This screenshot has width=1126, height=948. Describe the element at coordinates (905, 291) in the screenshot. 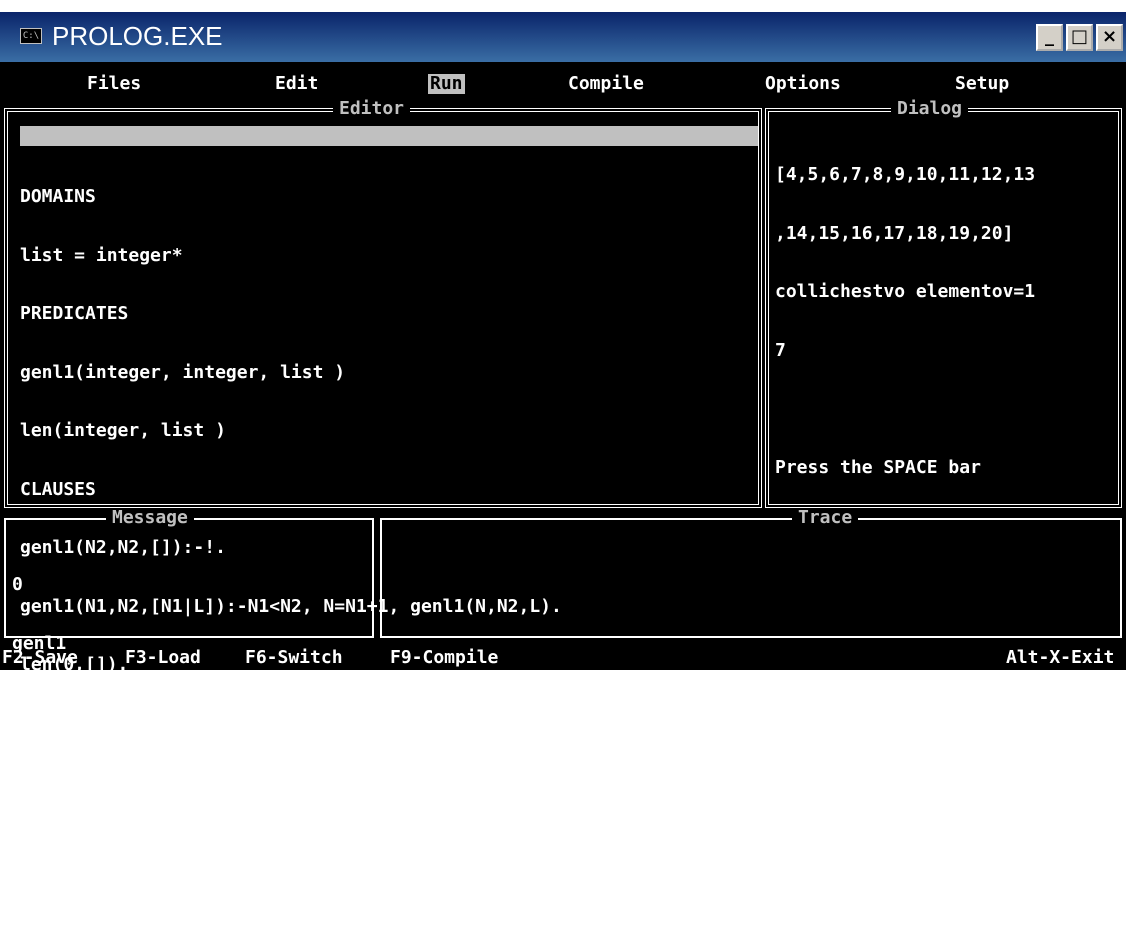

I see `dialog-line: collichestvo elementov=1` at that location.